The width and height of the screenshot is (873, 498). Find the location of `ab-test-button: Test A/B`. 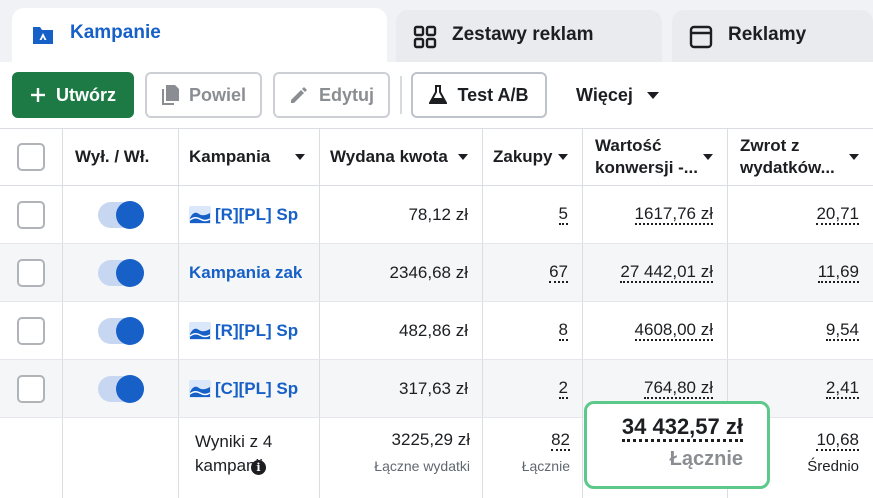

ab-test-button: Test A/B is located at coordinates (479, 95).